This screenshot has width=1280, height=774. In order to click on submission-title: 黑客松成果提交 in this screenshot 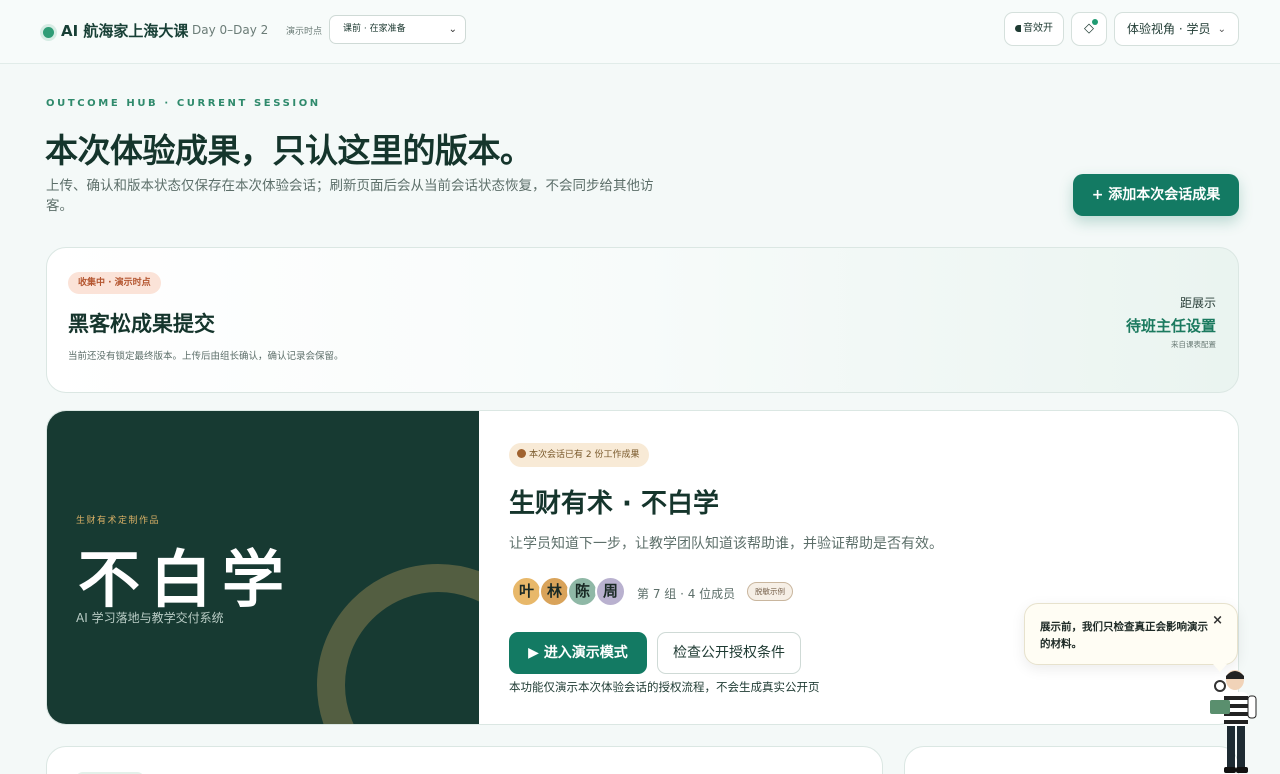, I will do `click(141, 324)`.